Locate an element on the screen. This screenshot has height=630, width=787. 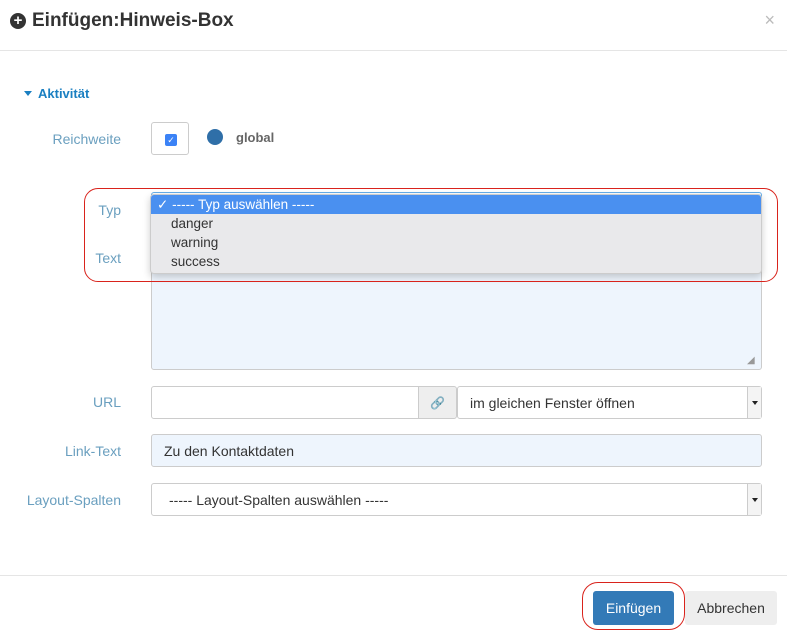
globe-icon is located at coordinates (215, 137).